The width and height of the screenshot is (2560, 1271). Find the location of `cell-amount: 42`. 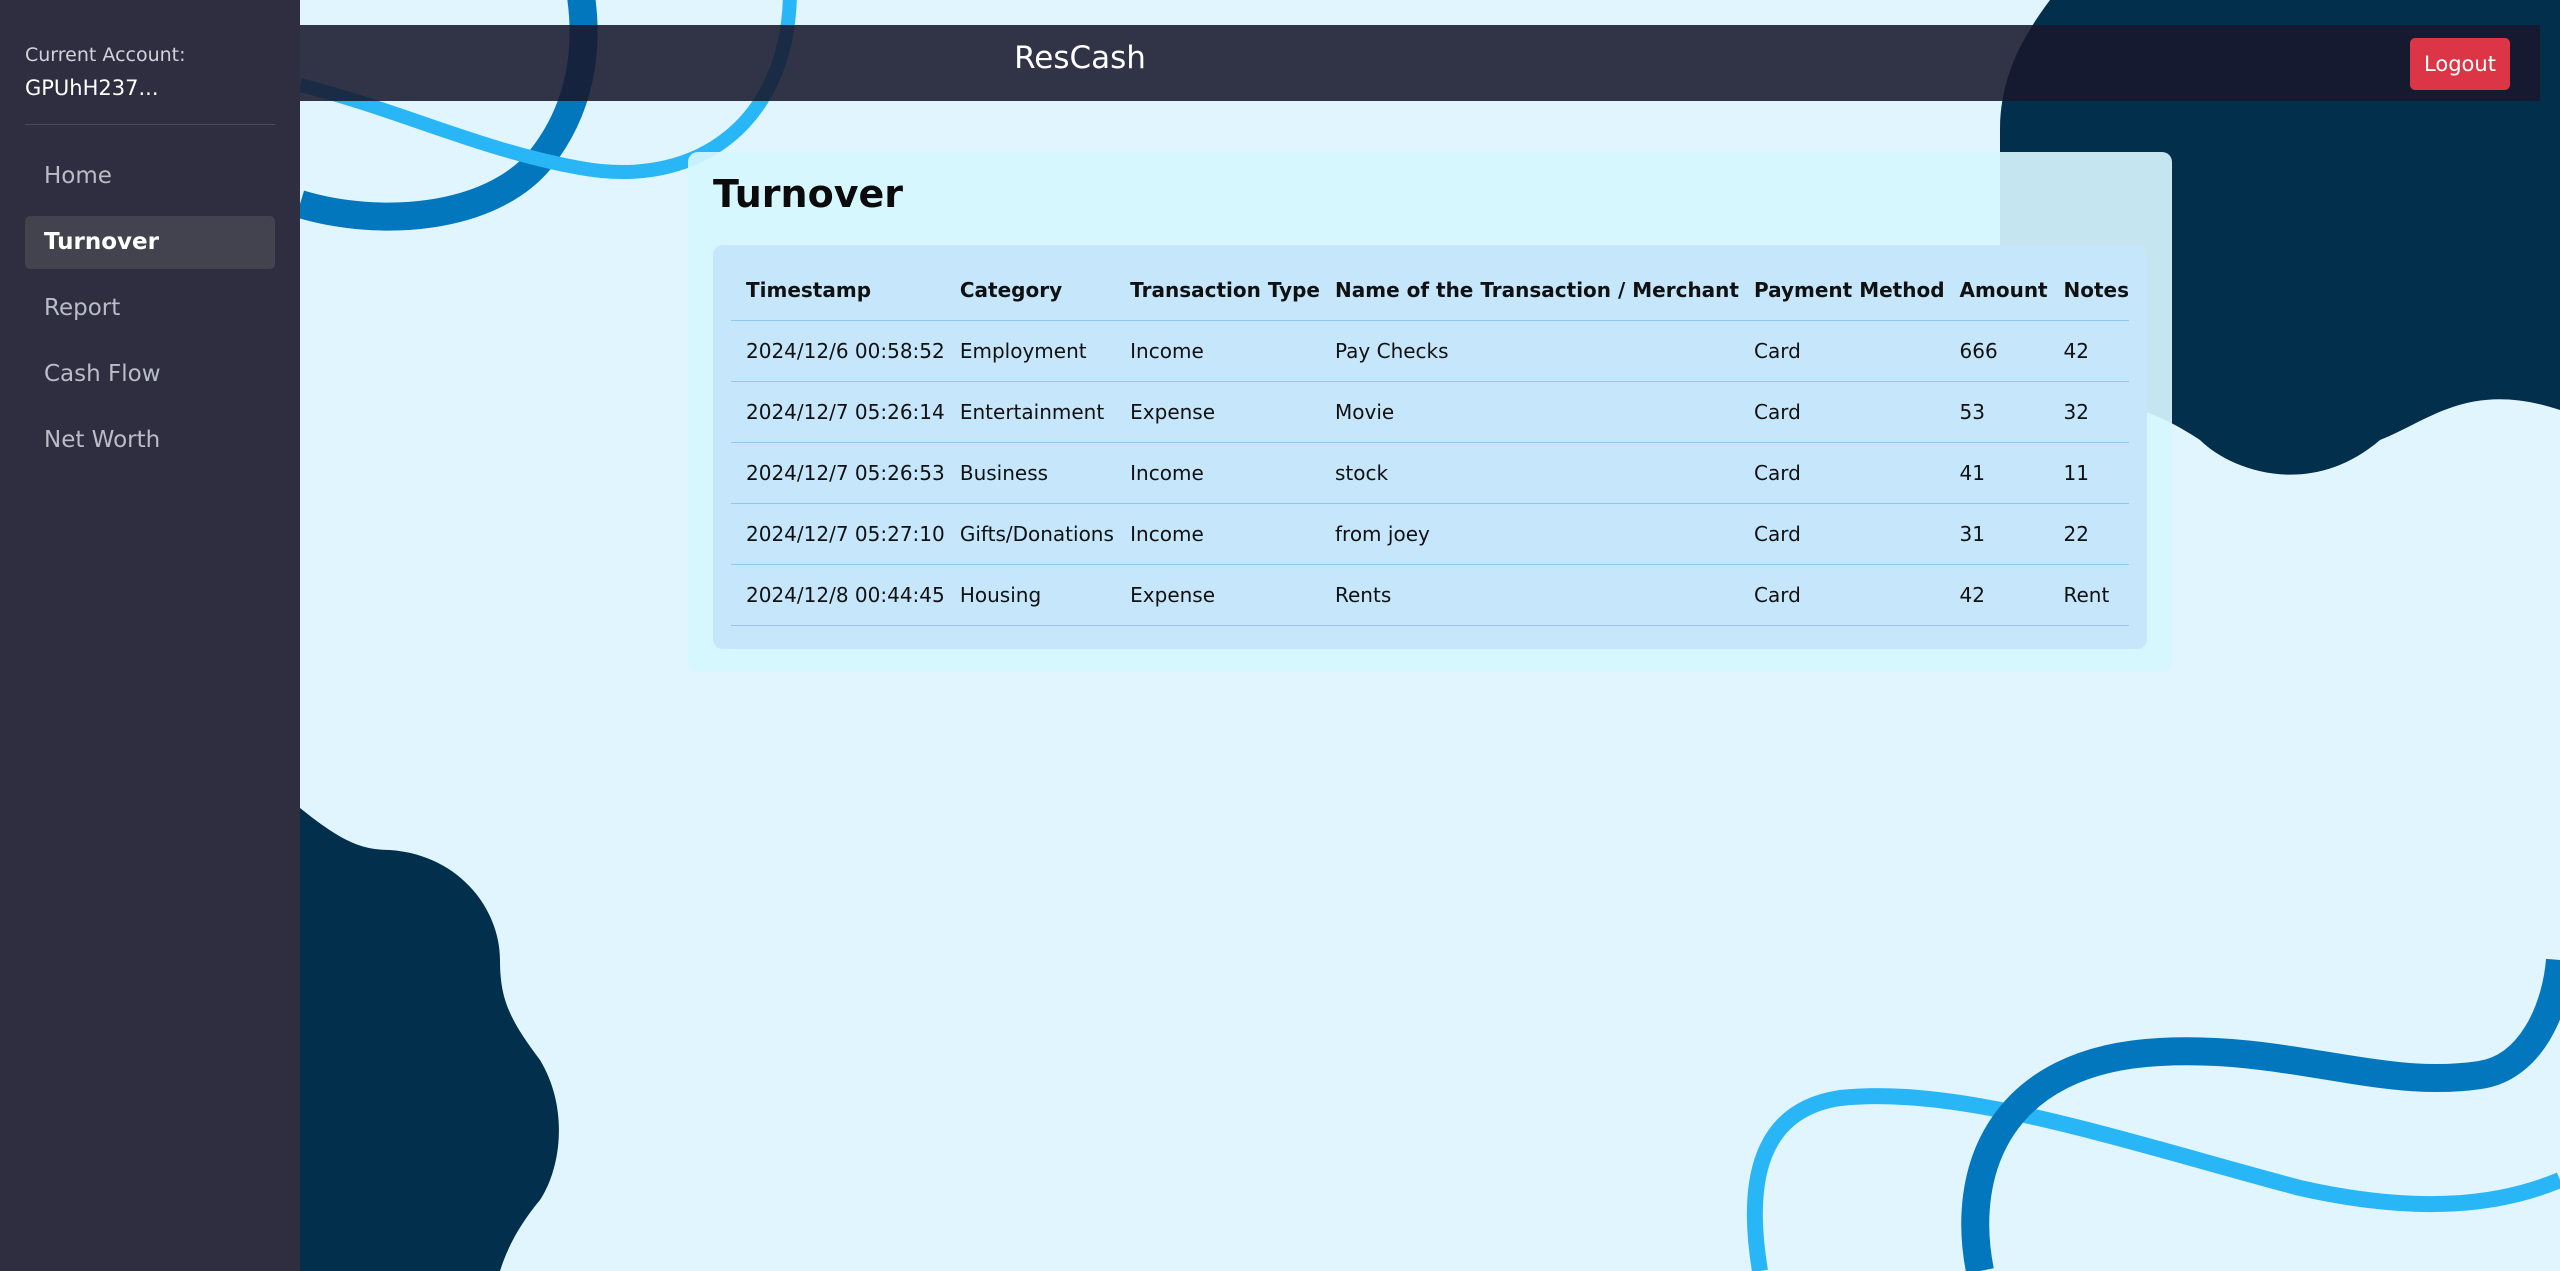

cell-amount: 42 is located at coordinates (1996, 595).